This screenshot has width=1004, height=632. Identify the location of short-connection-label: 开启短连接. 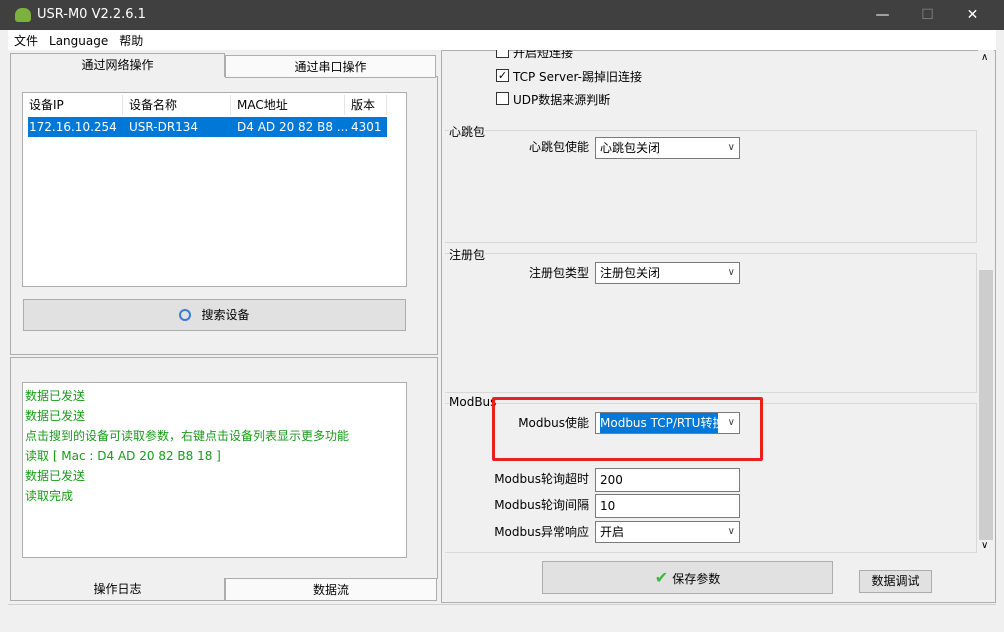
(543, 55).